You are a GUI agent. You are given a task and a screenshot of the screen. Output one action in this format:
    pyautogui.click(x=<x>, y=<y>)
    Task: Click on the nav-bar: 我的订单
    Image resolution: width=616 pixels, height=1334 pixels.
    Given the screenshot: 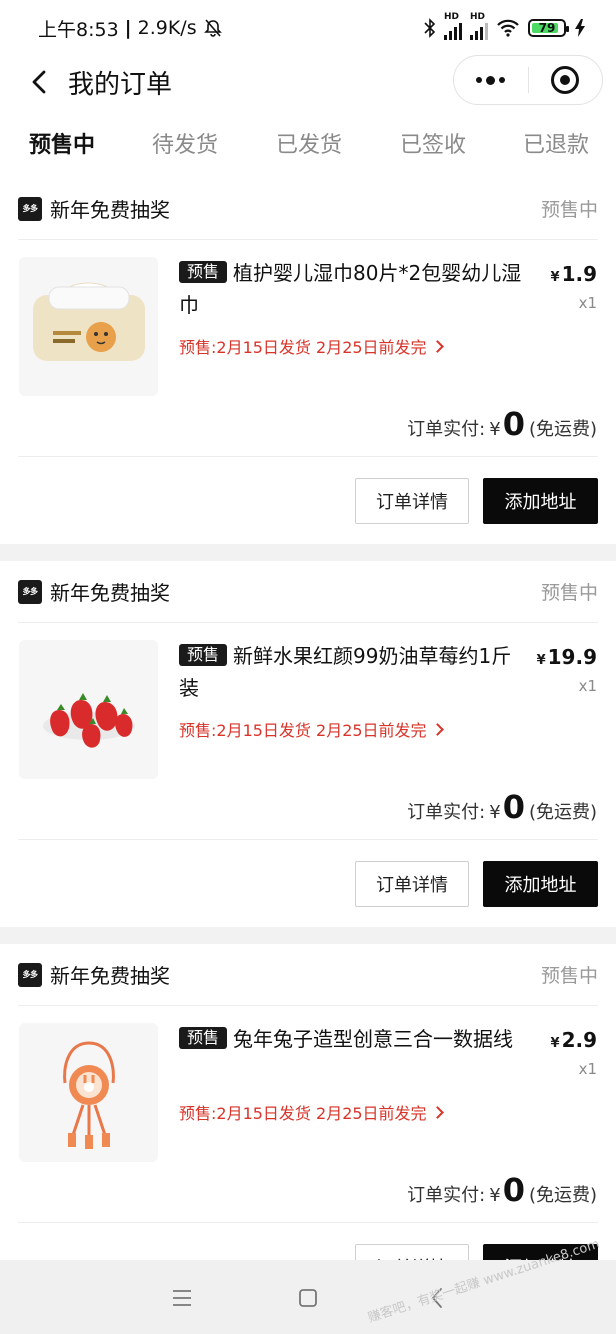 What is the action you would take?
    pyautogui.click(x=308, y=81)
    